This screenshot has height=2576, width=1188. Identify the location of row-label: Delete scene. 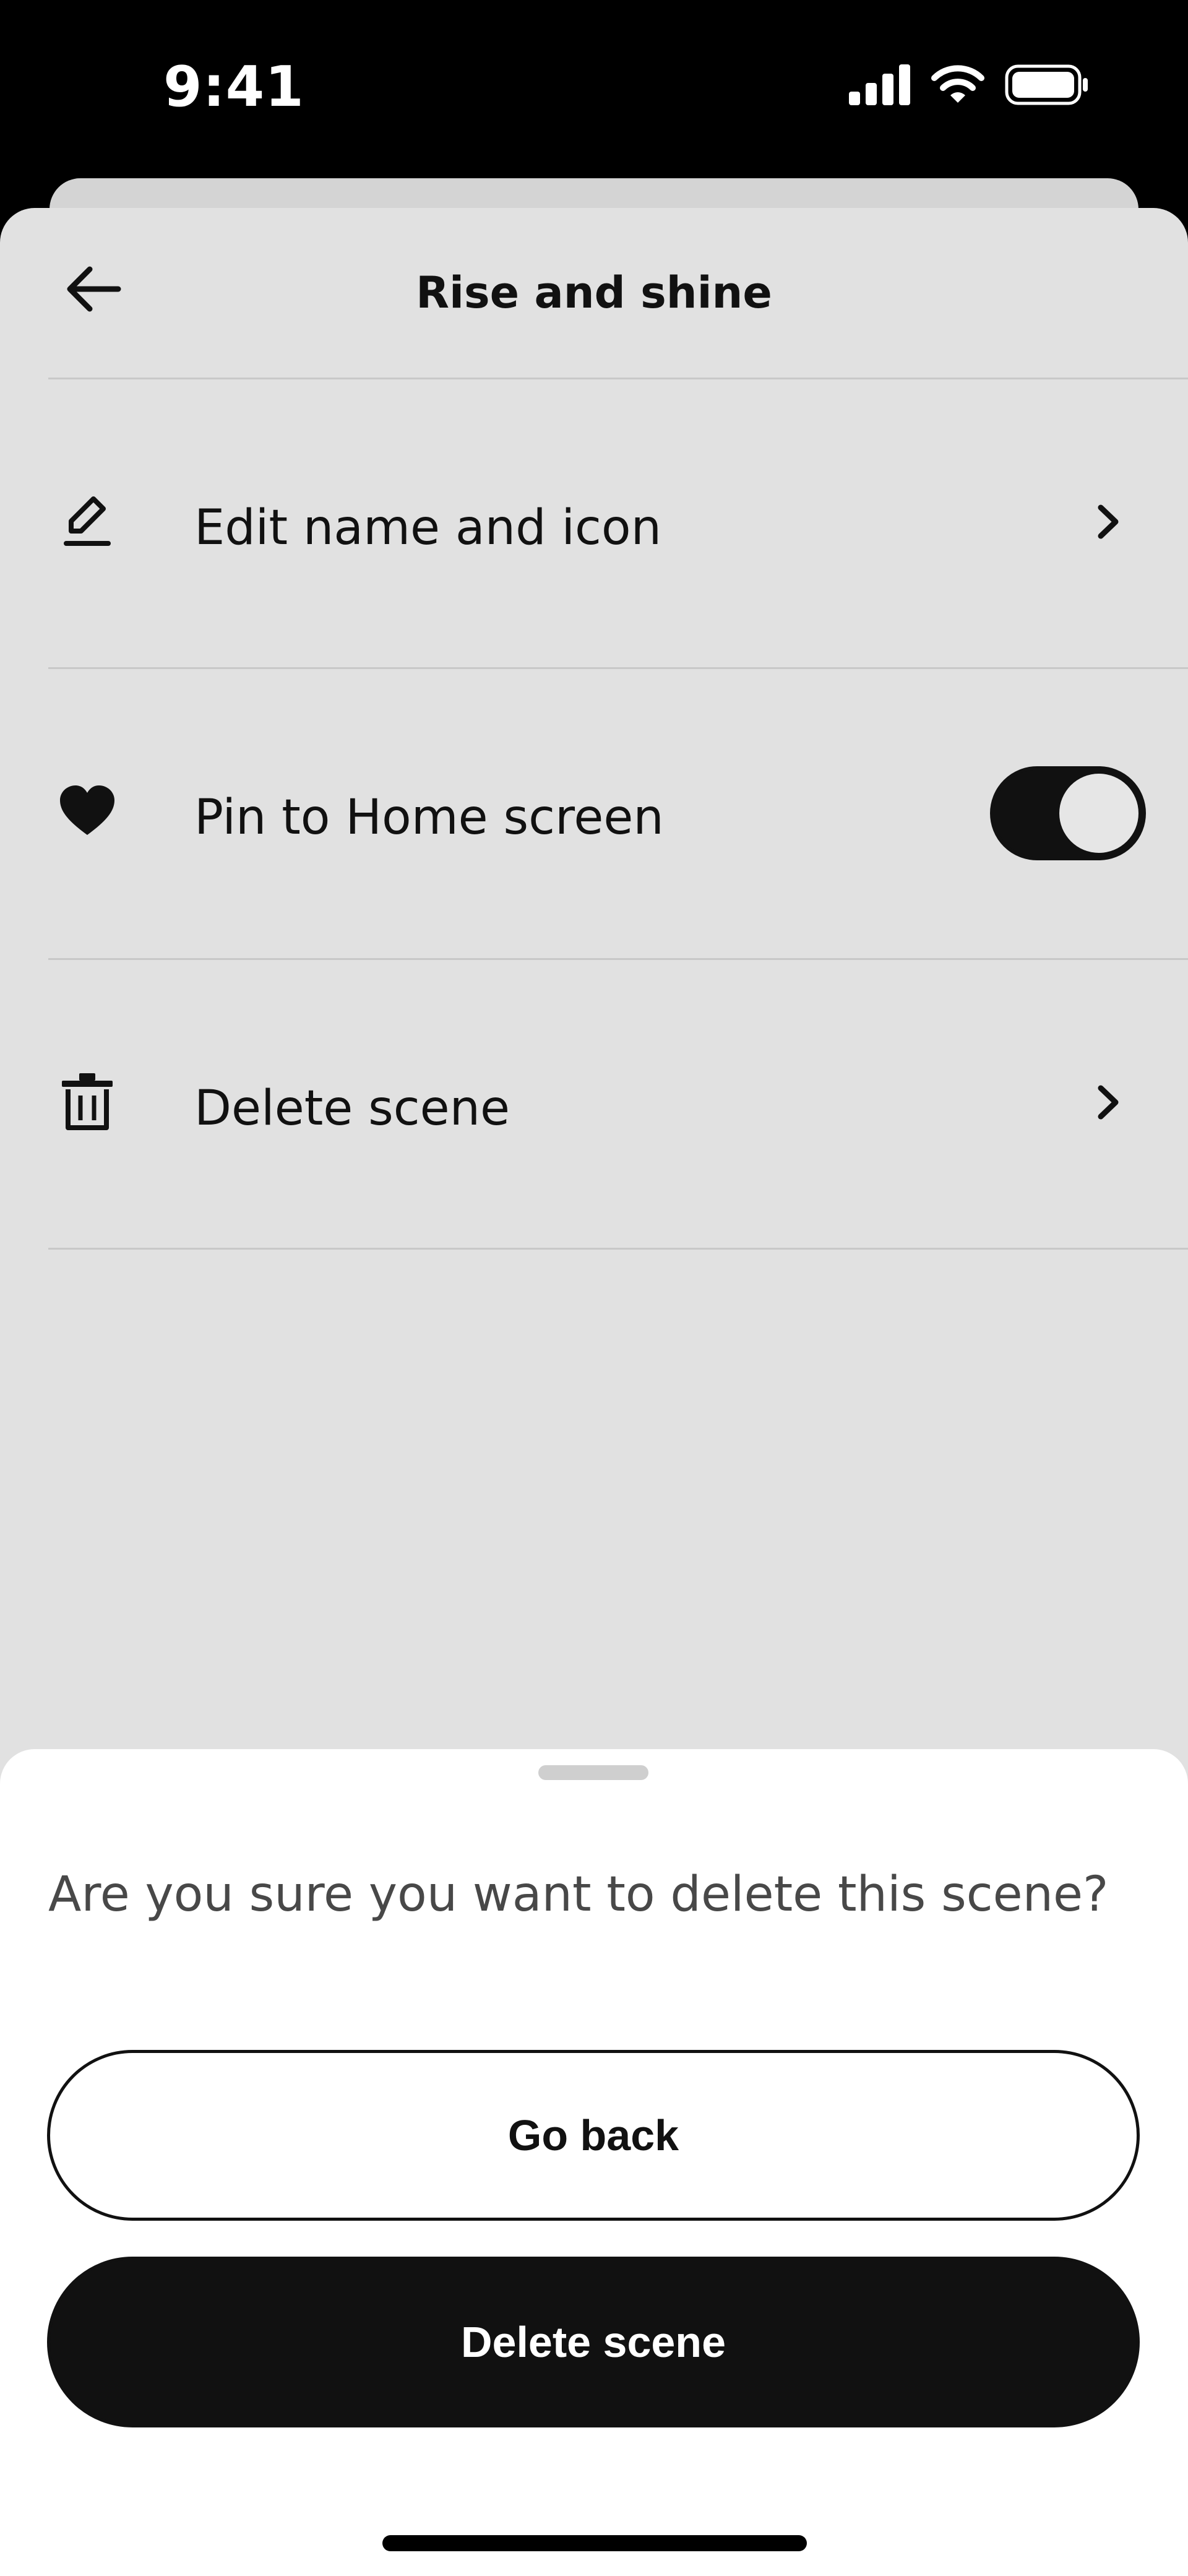
(352, 1108).